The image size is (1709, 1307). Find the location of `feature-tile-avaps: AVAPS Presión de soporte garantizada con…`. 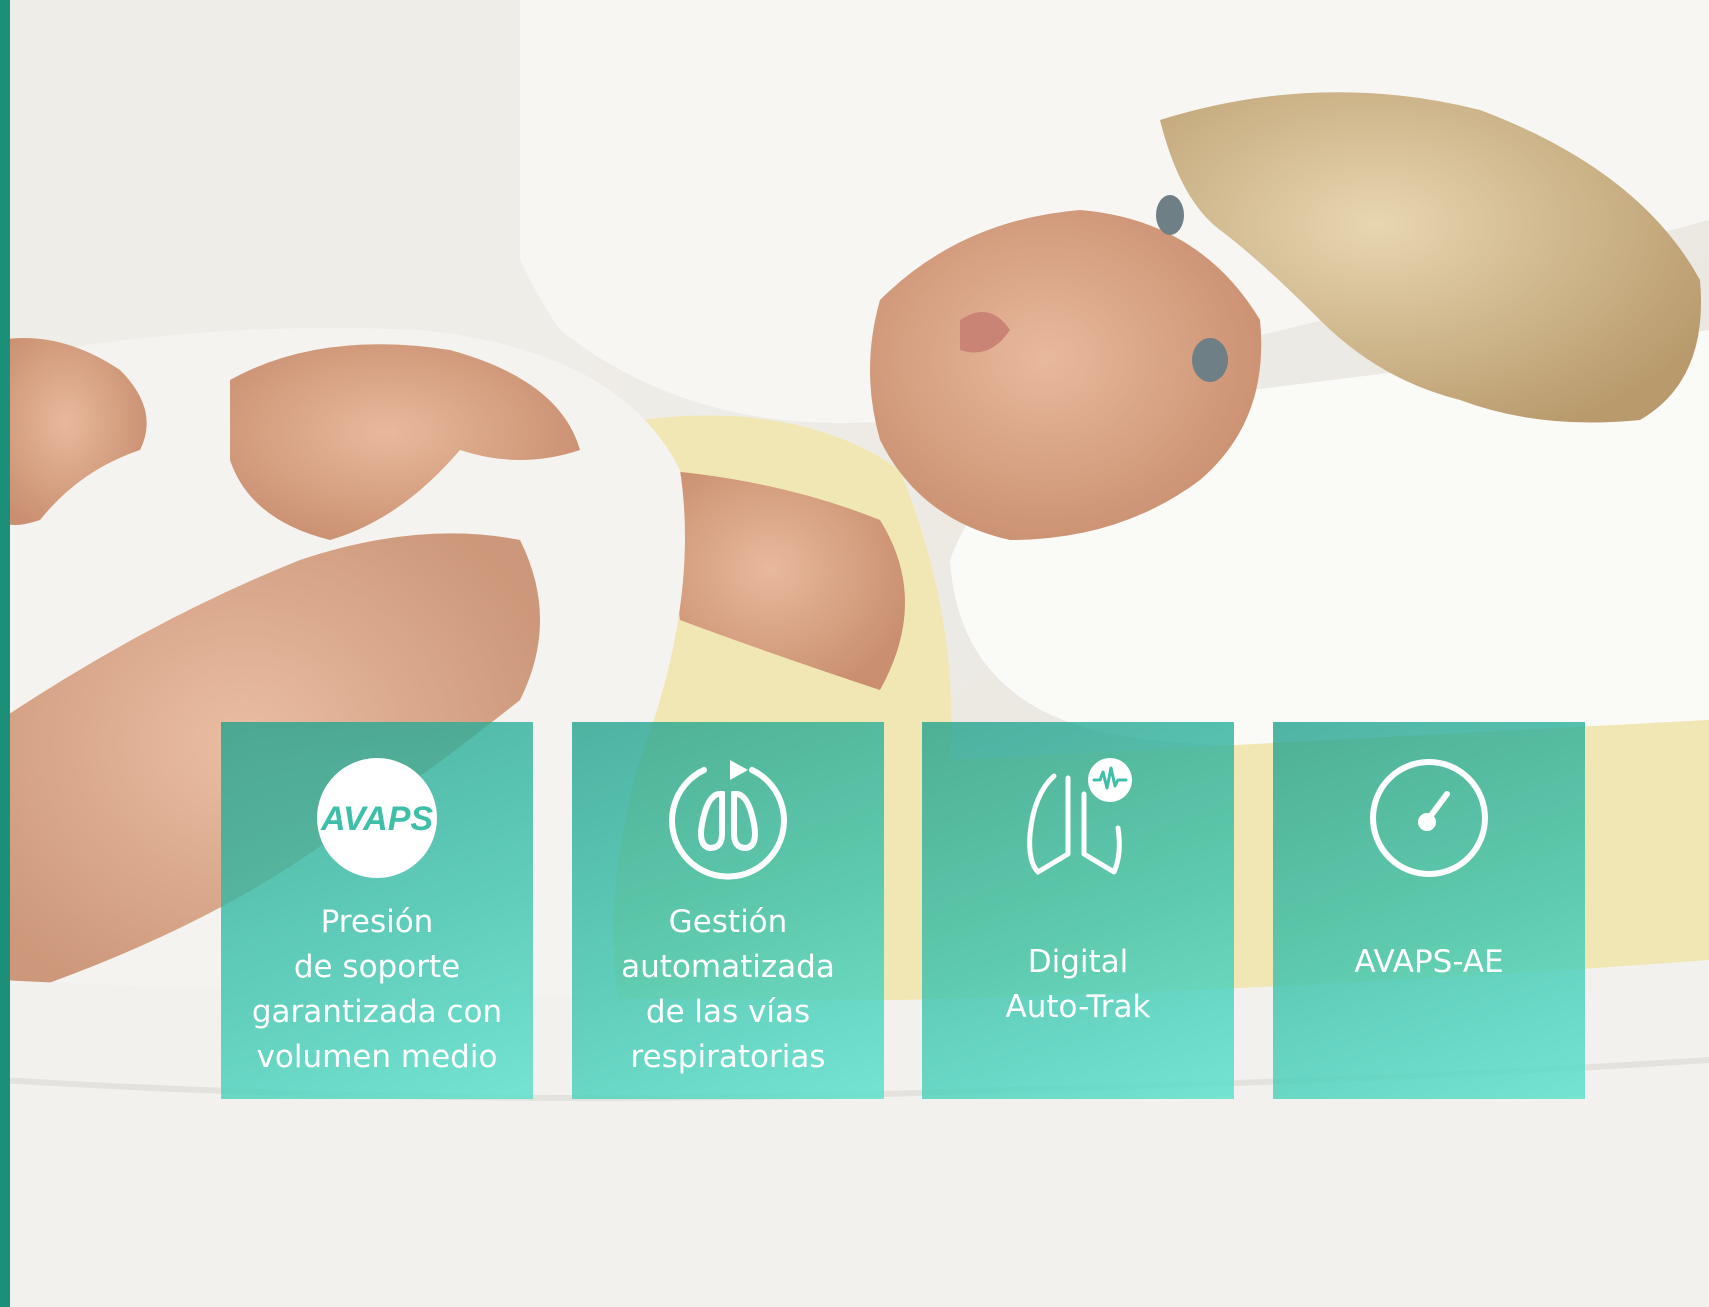

feature-tile-avaps: AVAPS Presión de soporte garantizada con… is located at coordinates (377, 910).